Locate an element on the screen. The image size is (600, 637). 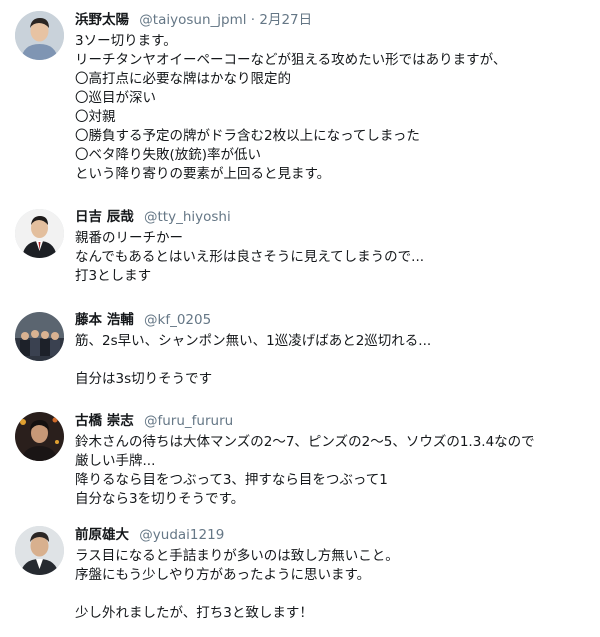
tweet-line: リーチタンヤオイーペーコーなどが狙える攻めたい形ではありますが、 is located at coordinates (291, 60).